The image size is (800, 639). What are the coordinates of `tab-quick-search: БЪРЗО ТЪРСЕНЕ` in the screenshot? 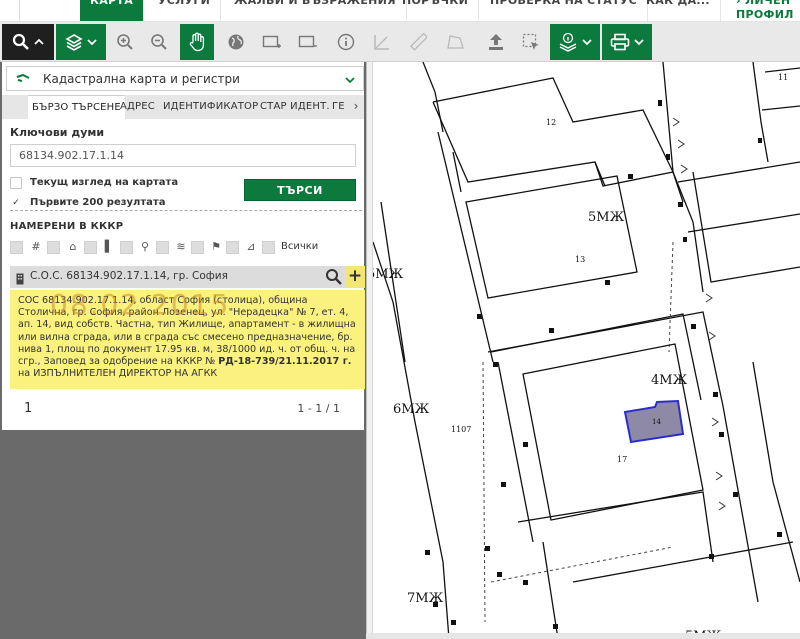 It's located at (76, 107).